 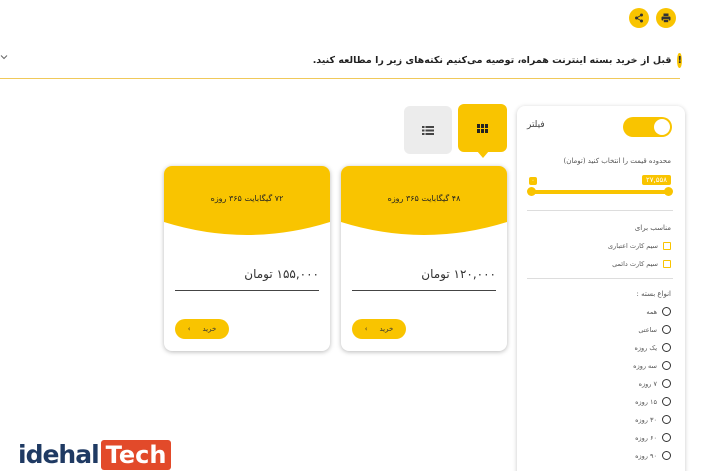 What do you see at coordinates (668, 191) in the screenshot?
I see `price-slider-max-handle` at bounding box center [668, 191].